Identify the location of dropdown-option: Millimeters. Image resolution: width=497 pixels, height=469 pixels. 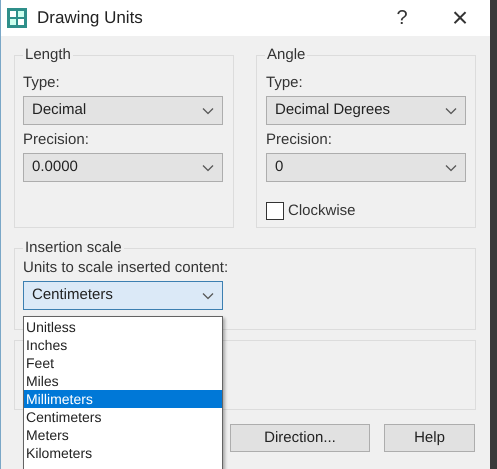
(123, 399).